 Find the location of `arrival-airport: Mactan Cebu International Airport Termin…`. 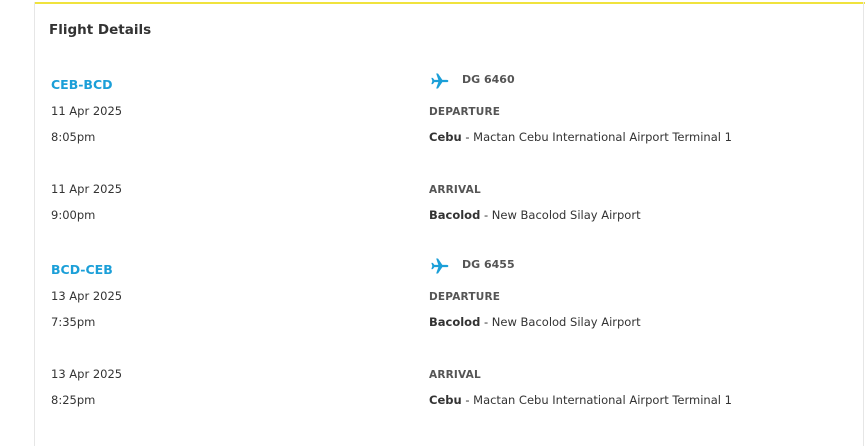

arrival-airport: Mactan Cebu International Airport Termin… is located at coordinates (602, 400).